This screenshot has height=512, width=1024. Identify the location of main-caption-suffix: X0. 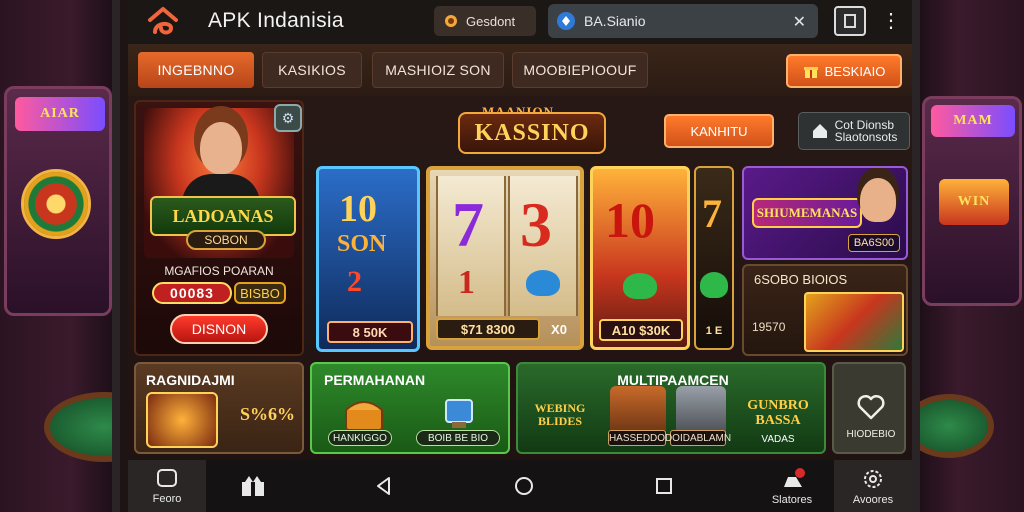
(559, 329).